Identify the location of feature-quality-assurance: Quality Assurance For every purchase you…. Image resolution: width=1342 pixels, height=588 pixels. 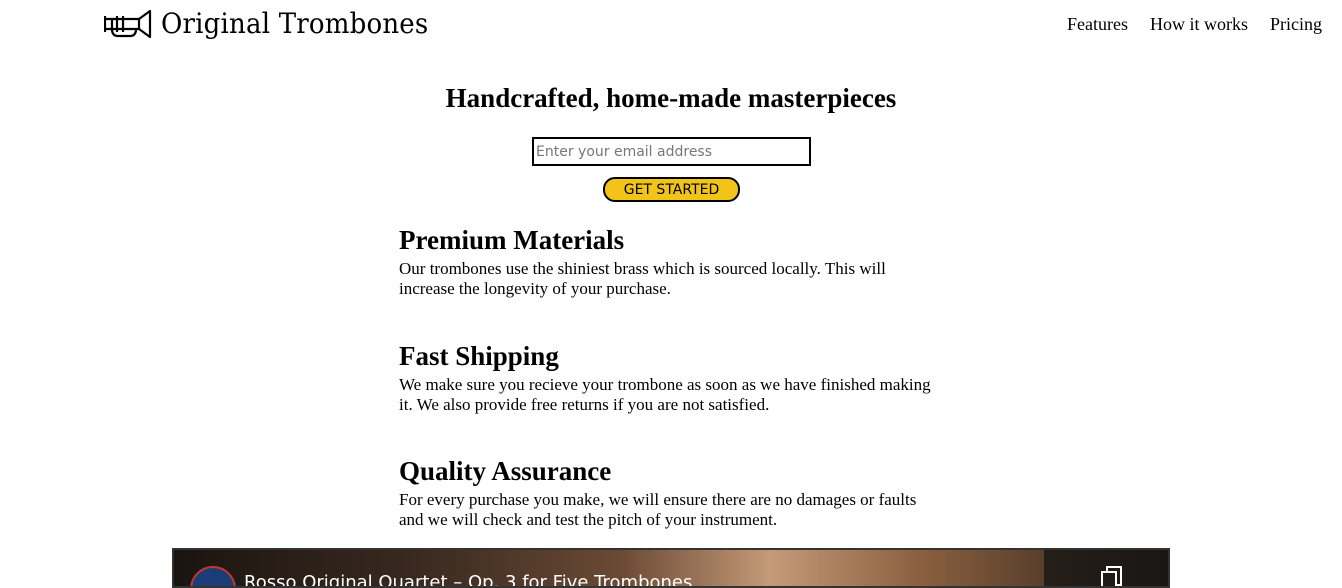
(669, 493).